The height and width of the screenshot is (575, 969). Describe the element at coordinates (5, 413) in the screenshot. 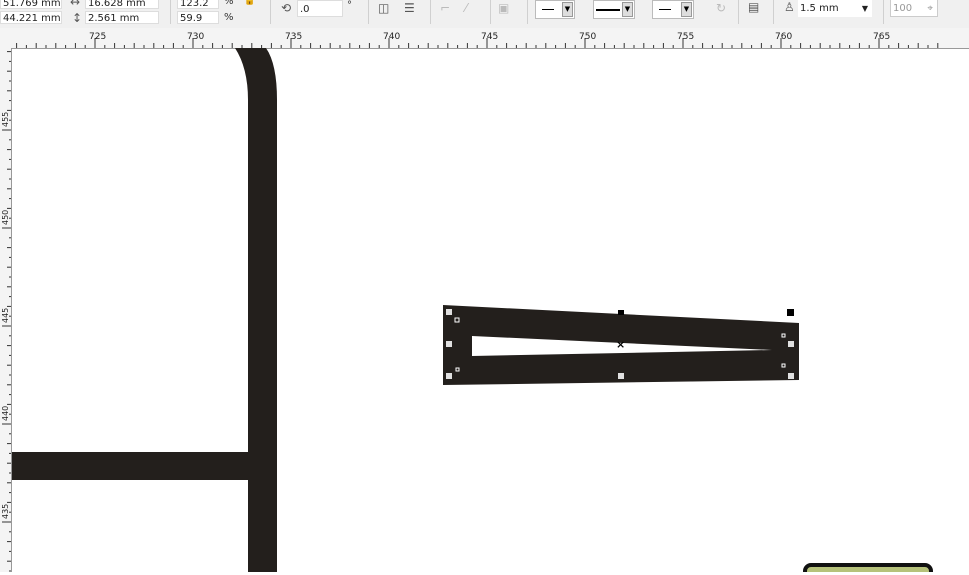

I see `ruler-label: 440` at that location.